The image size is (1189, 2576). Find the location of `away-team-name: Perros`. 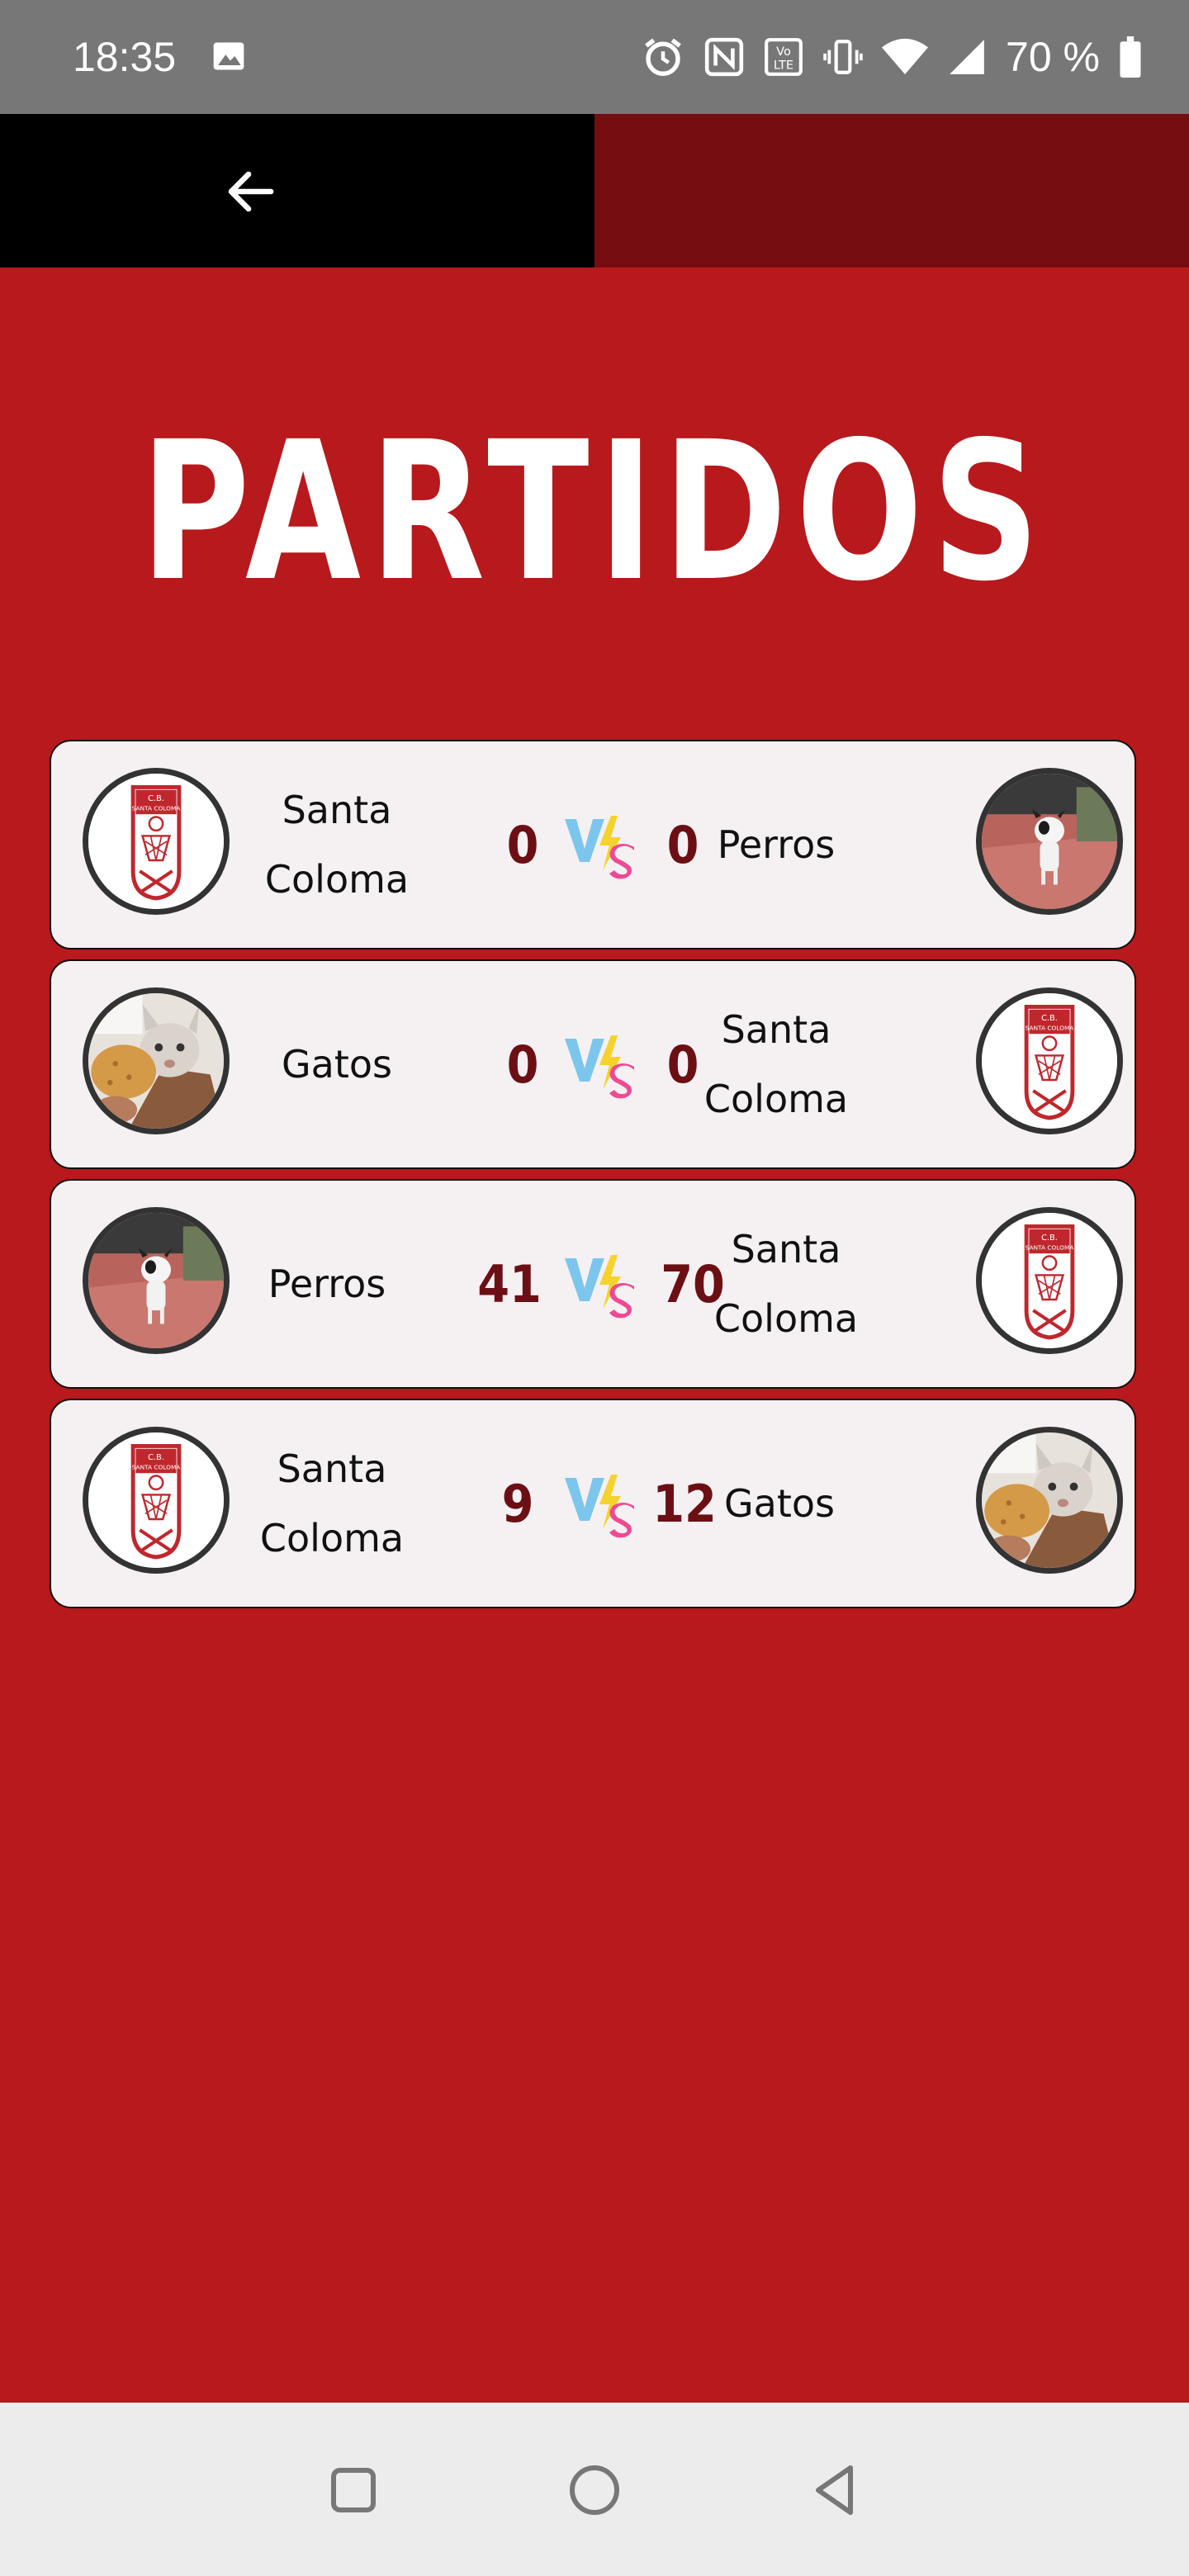

away-team-name: Perros is located at coordinates (776, 844).